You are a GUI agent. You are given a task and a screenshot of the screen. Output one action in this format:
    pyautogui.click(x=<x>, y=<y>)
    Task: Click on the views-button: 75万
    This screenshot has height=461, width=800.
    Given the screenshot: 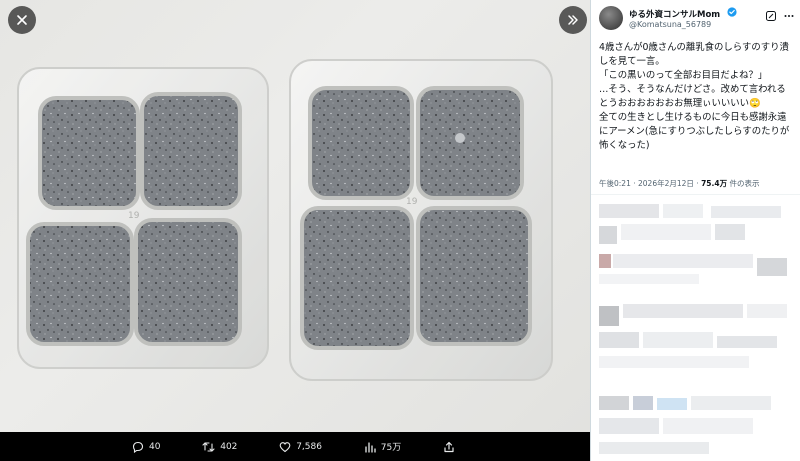 What is the action you would take?
    pyautogui.click(x=382, y=446)
    